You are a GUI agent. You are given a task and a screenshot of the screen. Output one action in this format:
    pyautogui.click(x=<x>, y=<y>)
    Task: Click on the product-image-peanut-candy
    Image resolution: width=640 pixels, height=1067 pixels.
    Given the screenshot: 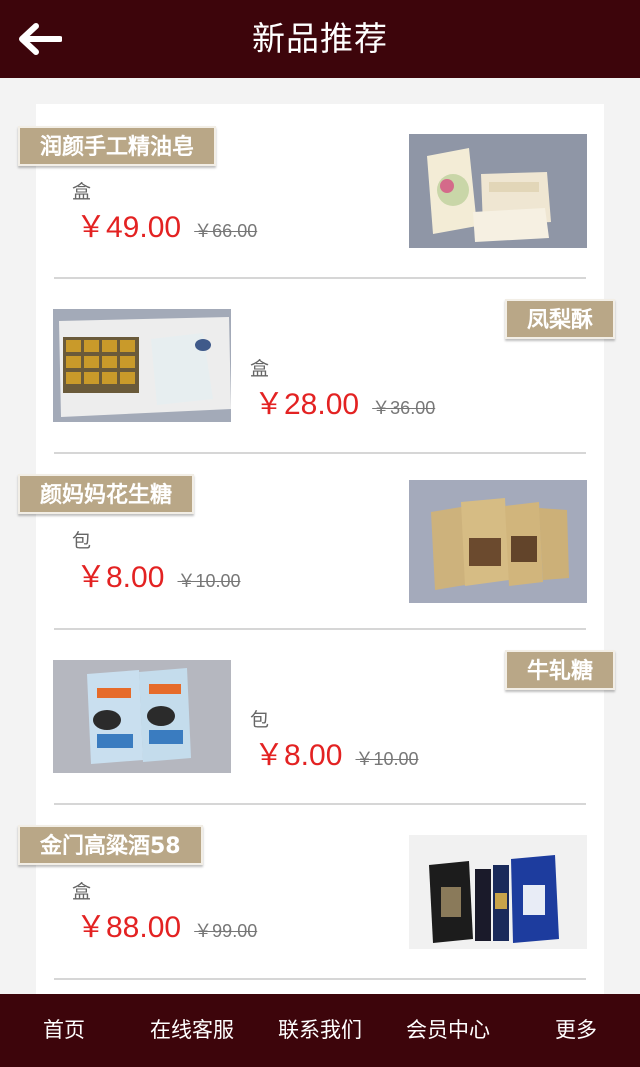 What is the action you would take?
    pyautogui.click(x=498, y=541)
    